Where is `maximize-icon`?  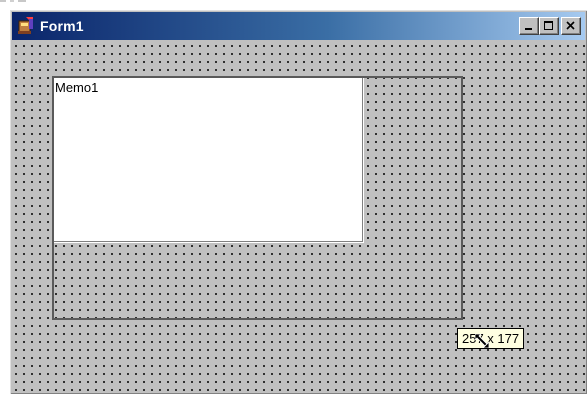
maximize-icon is located at coordinates (548, 25).